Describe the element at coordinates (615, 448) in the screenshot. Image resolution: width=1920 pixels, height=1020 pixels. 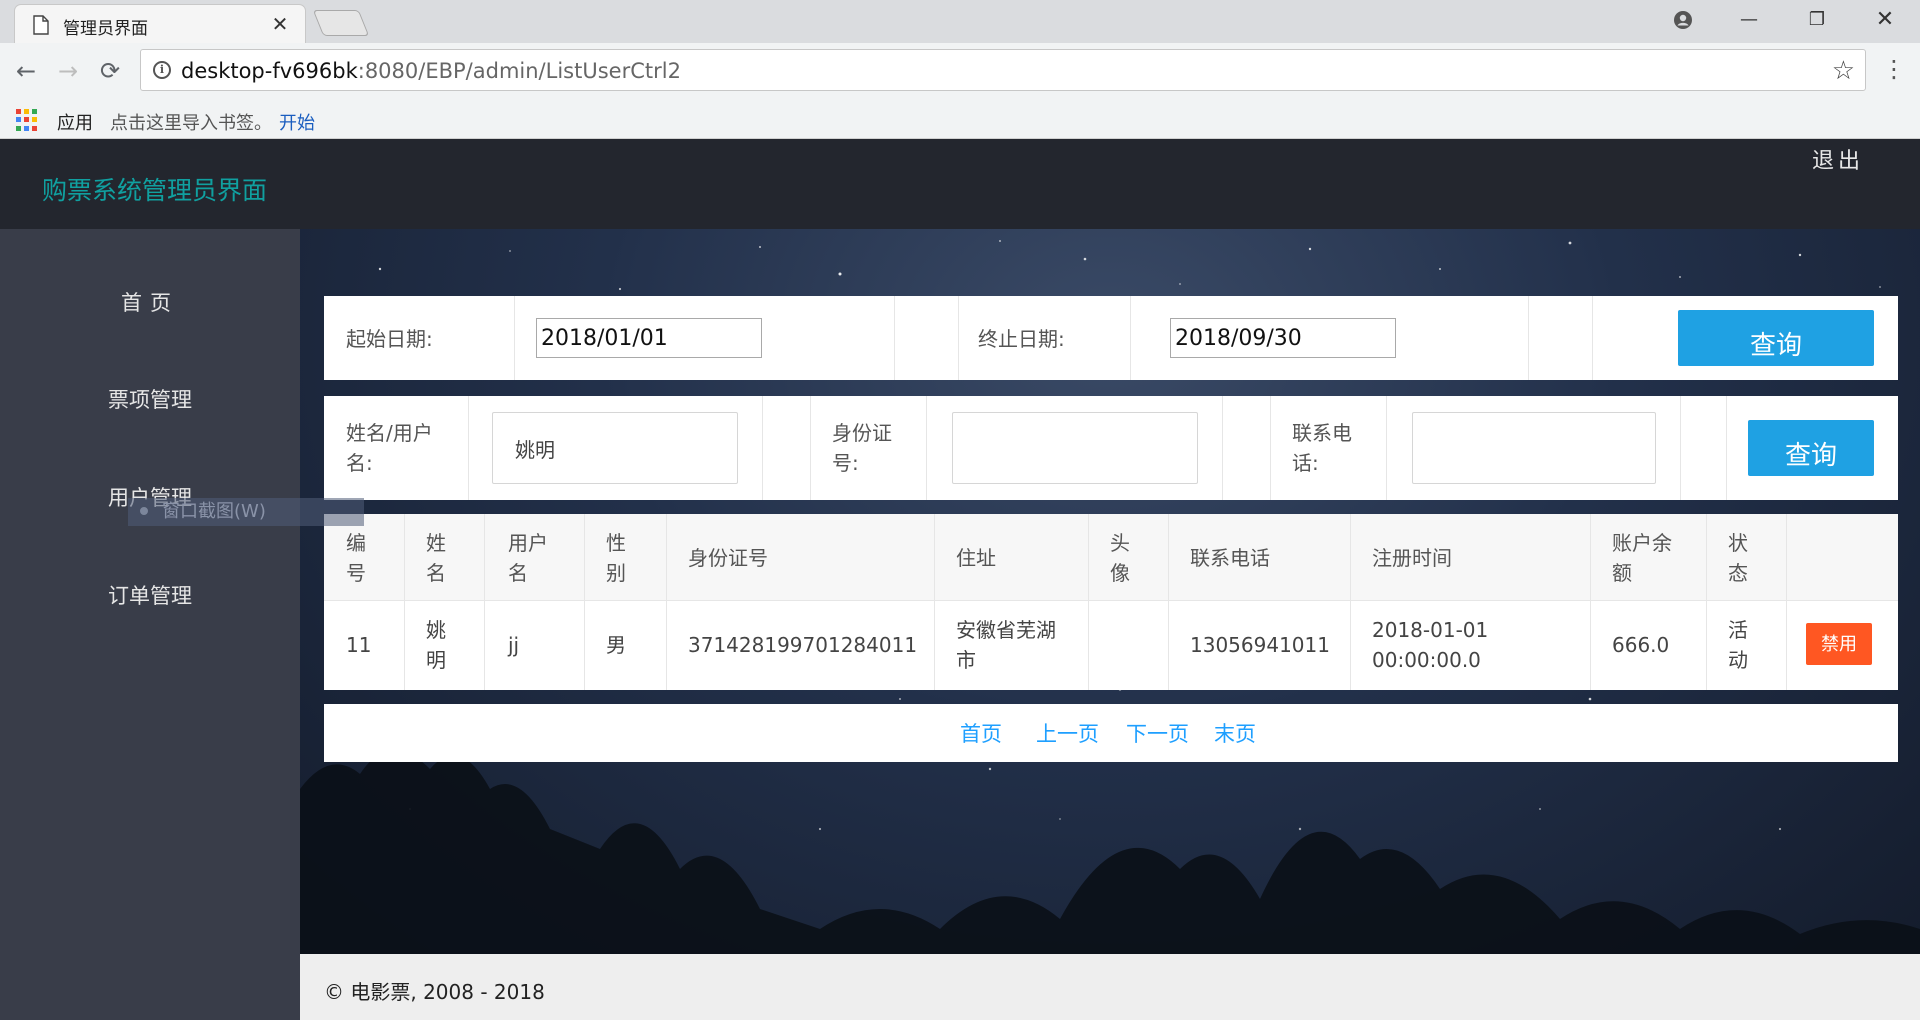
I see `name-input` at that location.